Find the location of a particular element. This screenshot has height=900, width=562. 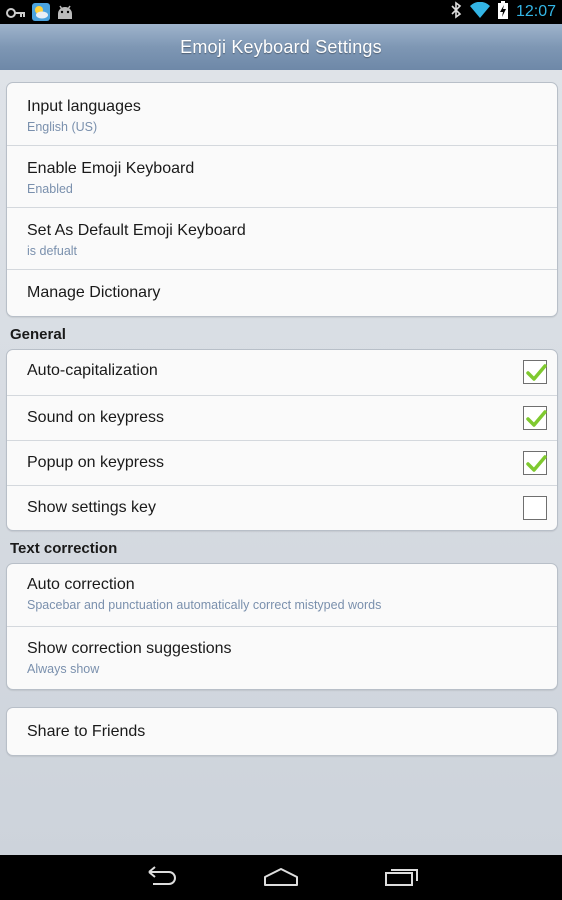

navigation-bar is located at coordinates (281, 877).